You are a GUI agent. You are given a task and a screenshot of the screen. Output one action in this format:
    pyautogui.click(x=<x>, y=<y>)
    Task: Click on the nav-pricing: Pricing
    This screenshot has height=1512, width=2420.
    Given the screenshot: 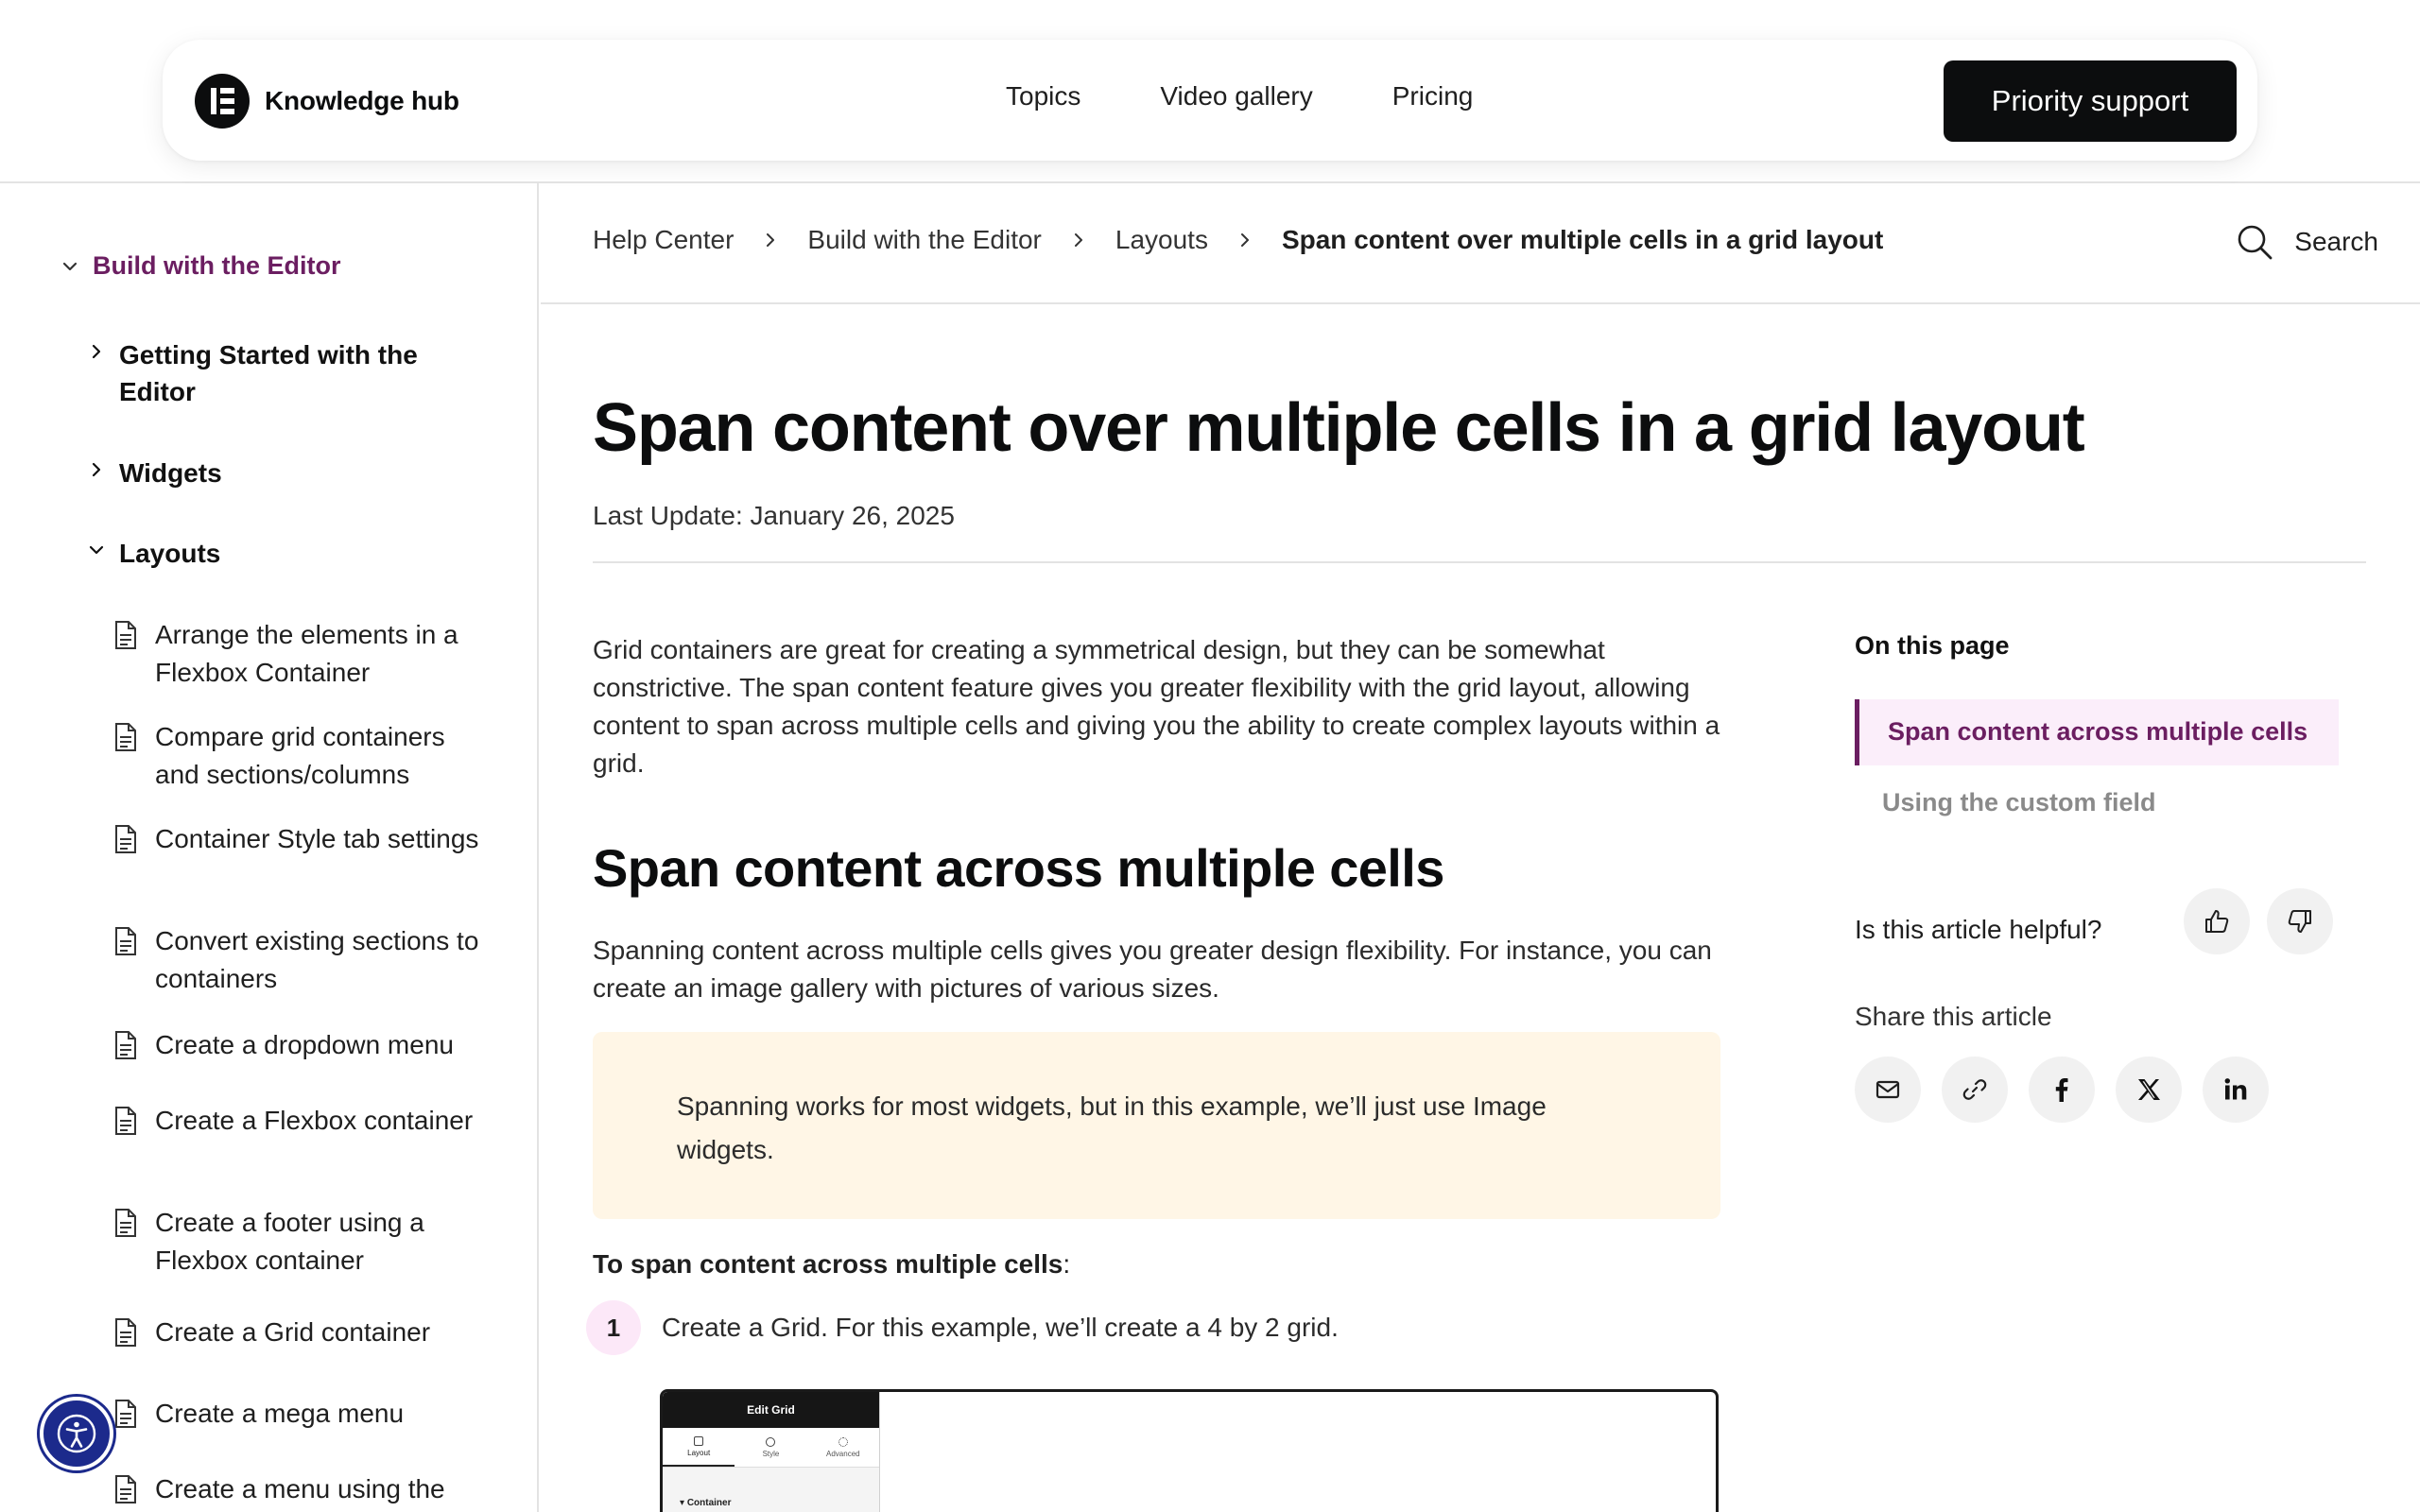 What is the action you would take?
    pyautogui.click(x=1433, y=96)
    